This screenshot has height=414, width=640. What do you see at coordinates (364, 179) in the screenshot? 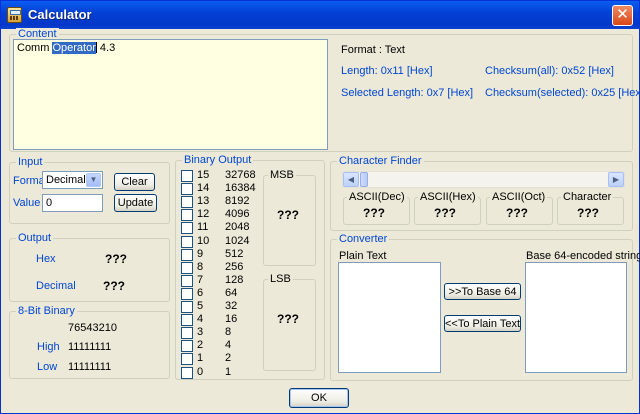
I see `scroll-thumb` at bounding box center [364, 179].